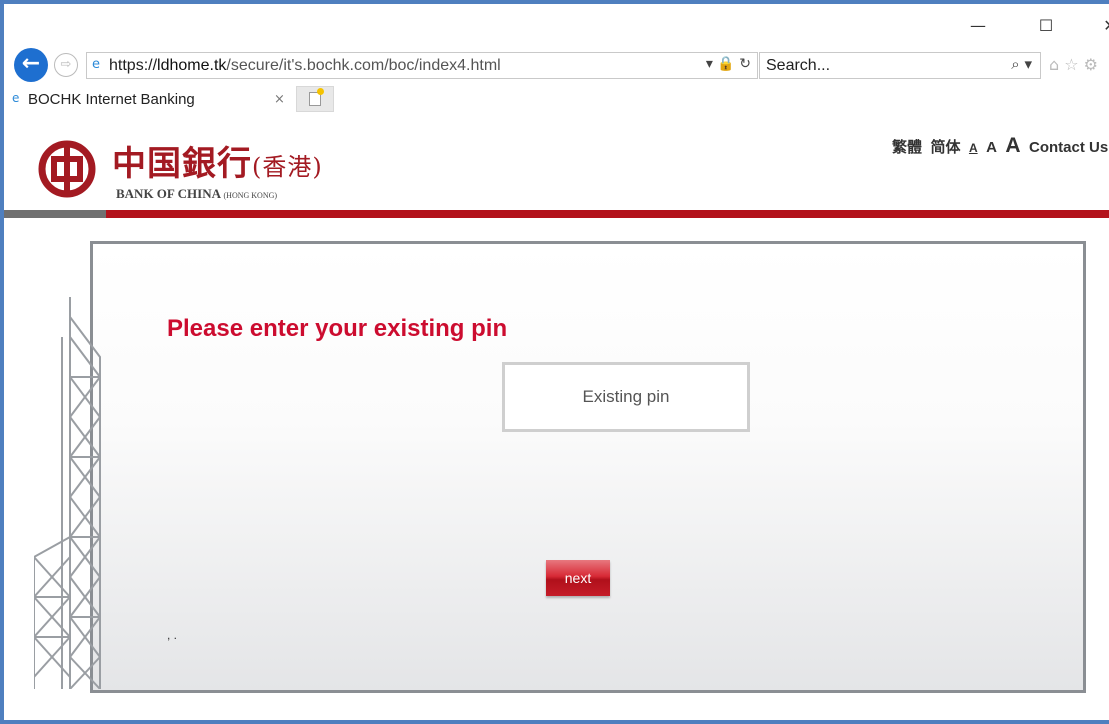 This screenshot has width=1109, height=724. I want to click on minimize-button: —, so click(978, 26).